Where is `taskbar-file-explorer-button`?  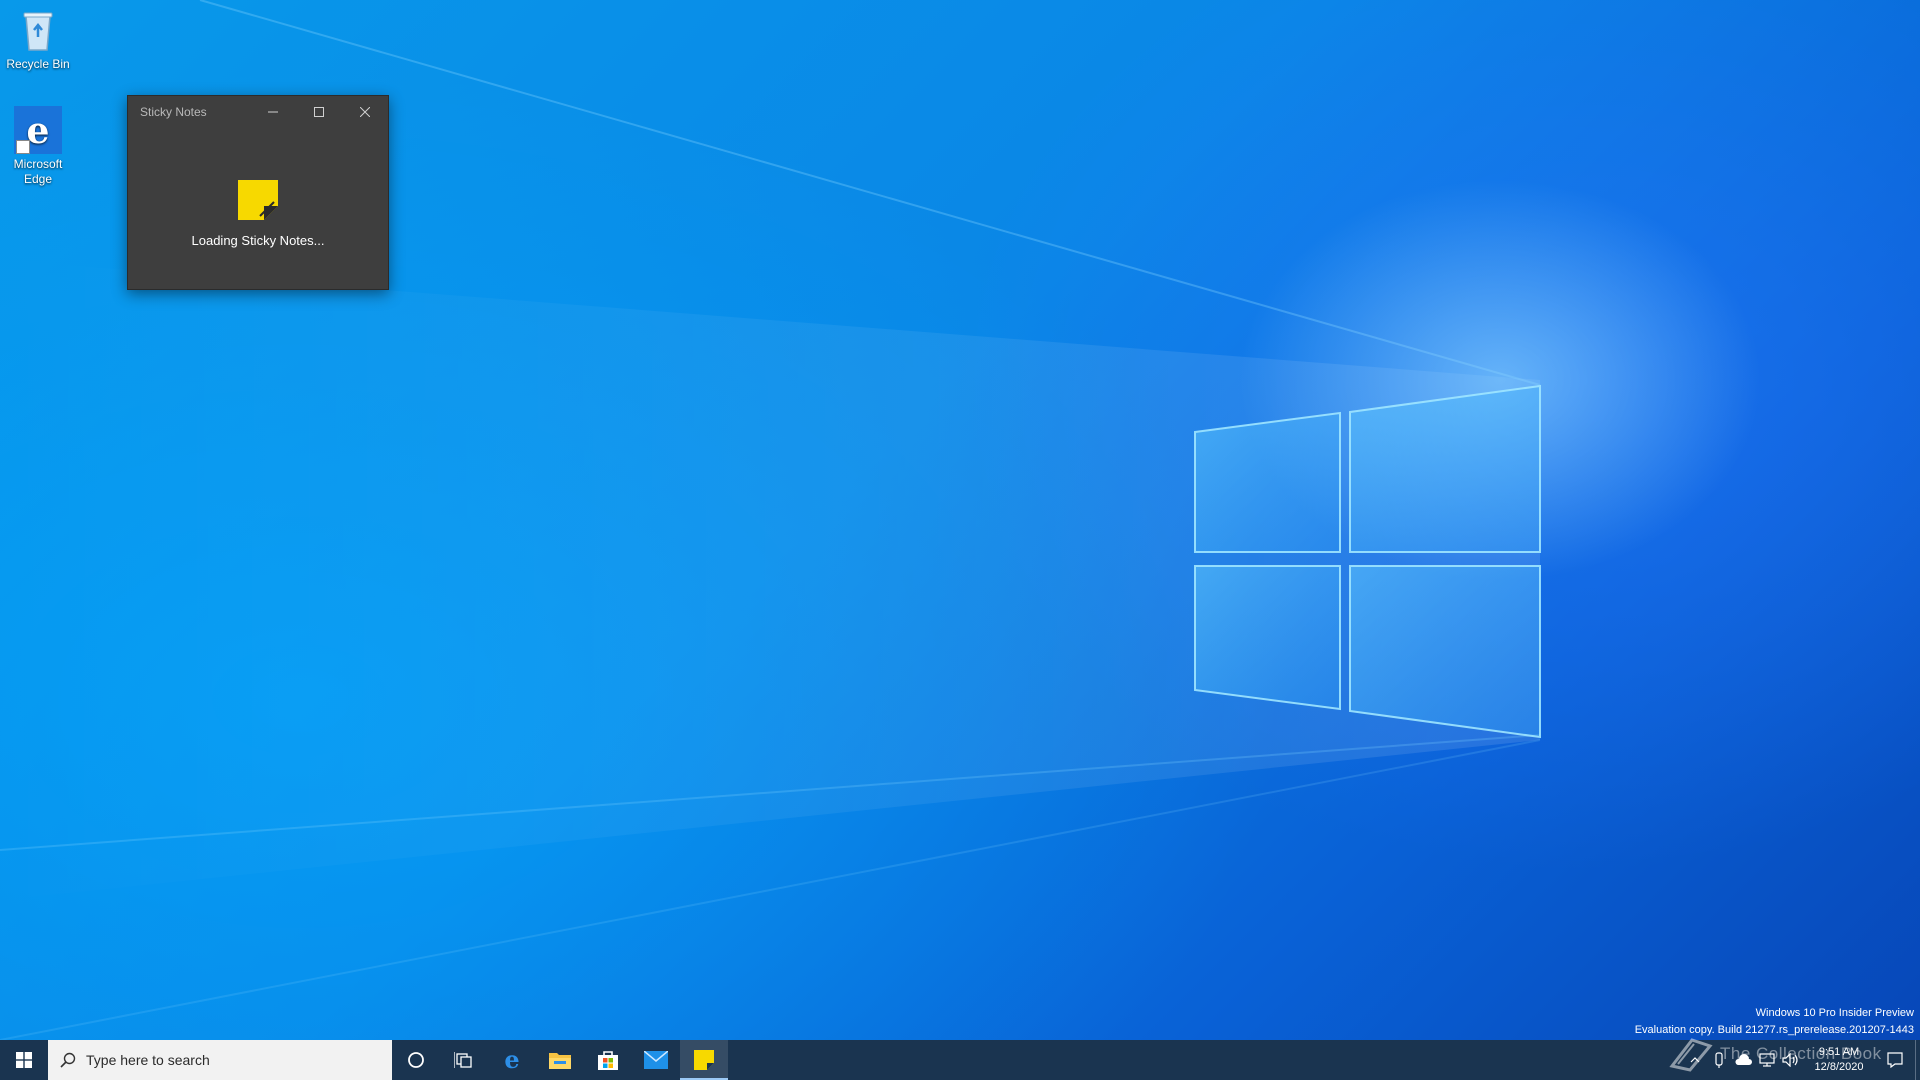
taskbar-file-explorer-button is located at coordinates (560, 1060).